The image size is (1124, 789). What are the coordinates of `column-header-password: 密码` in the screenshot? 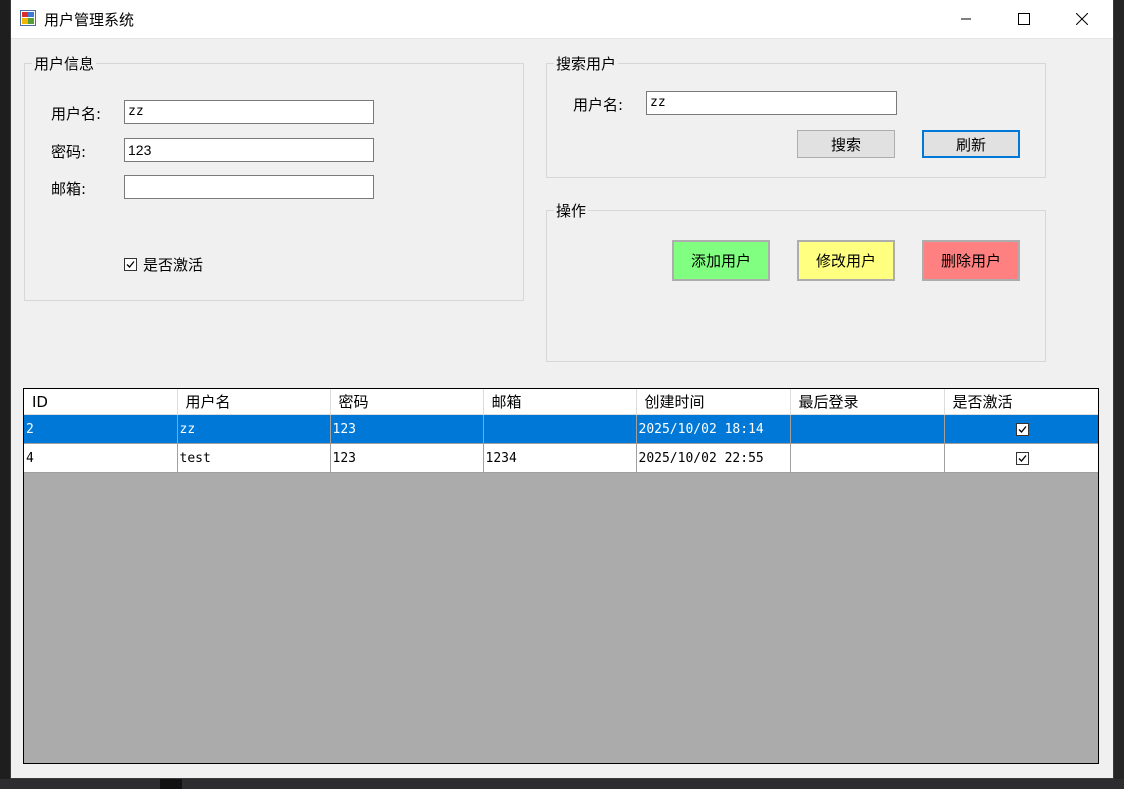 It's located at (407, 402).